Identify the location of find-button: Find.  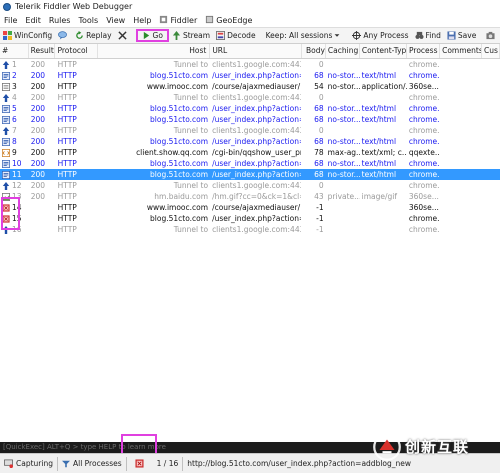
(428, 35).